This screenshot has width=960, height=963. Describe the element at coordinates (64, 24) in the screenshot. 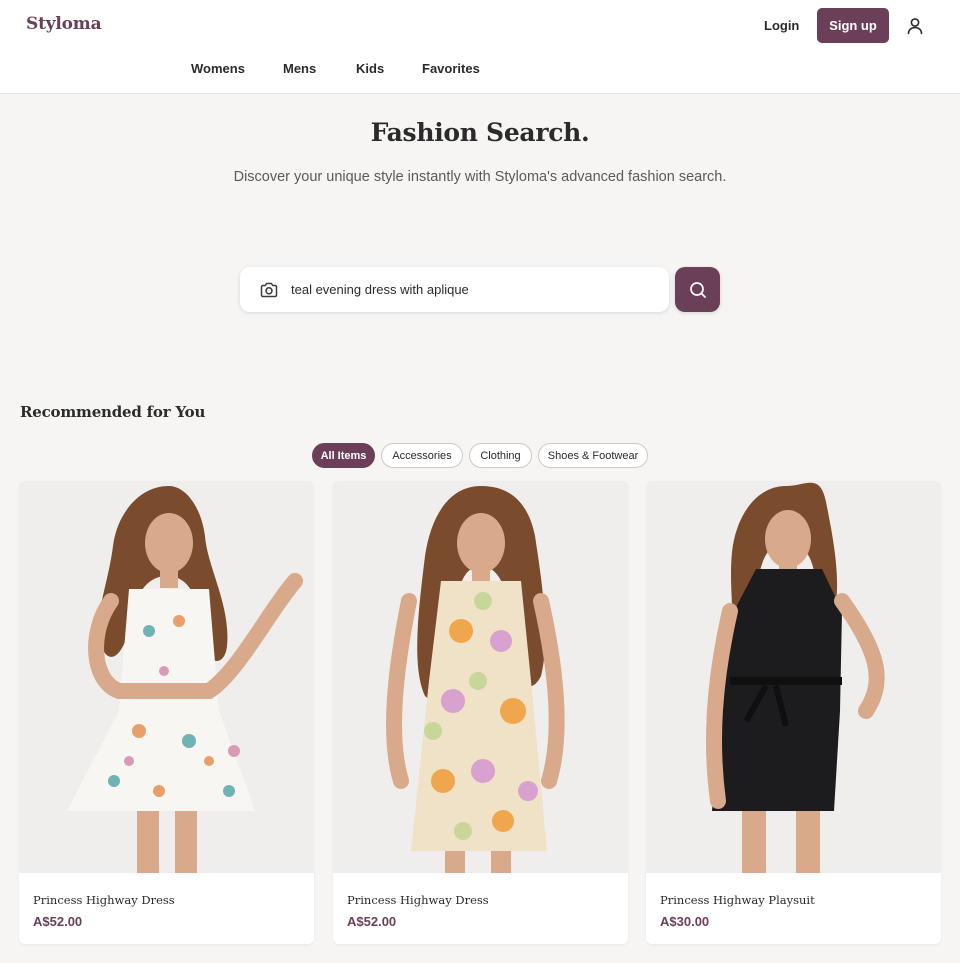

I see `brand-logo: Styloma` at that location.